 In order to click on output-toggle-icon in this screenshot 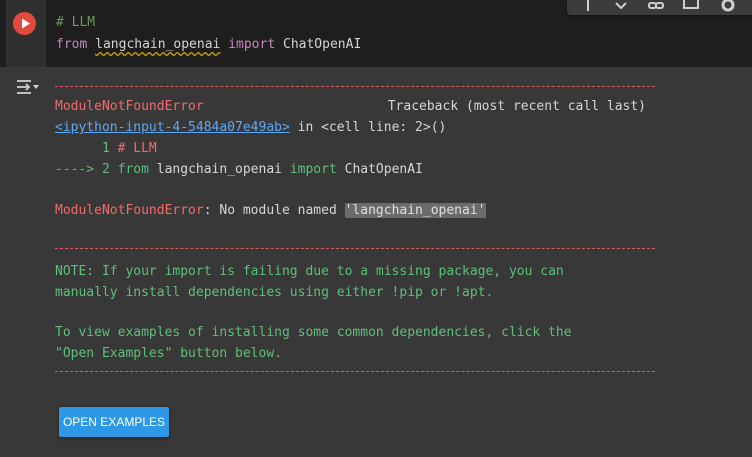, I will do `click(28, 87)`.